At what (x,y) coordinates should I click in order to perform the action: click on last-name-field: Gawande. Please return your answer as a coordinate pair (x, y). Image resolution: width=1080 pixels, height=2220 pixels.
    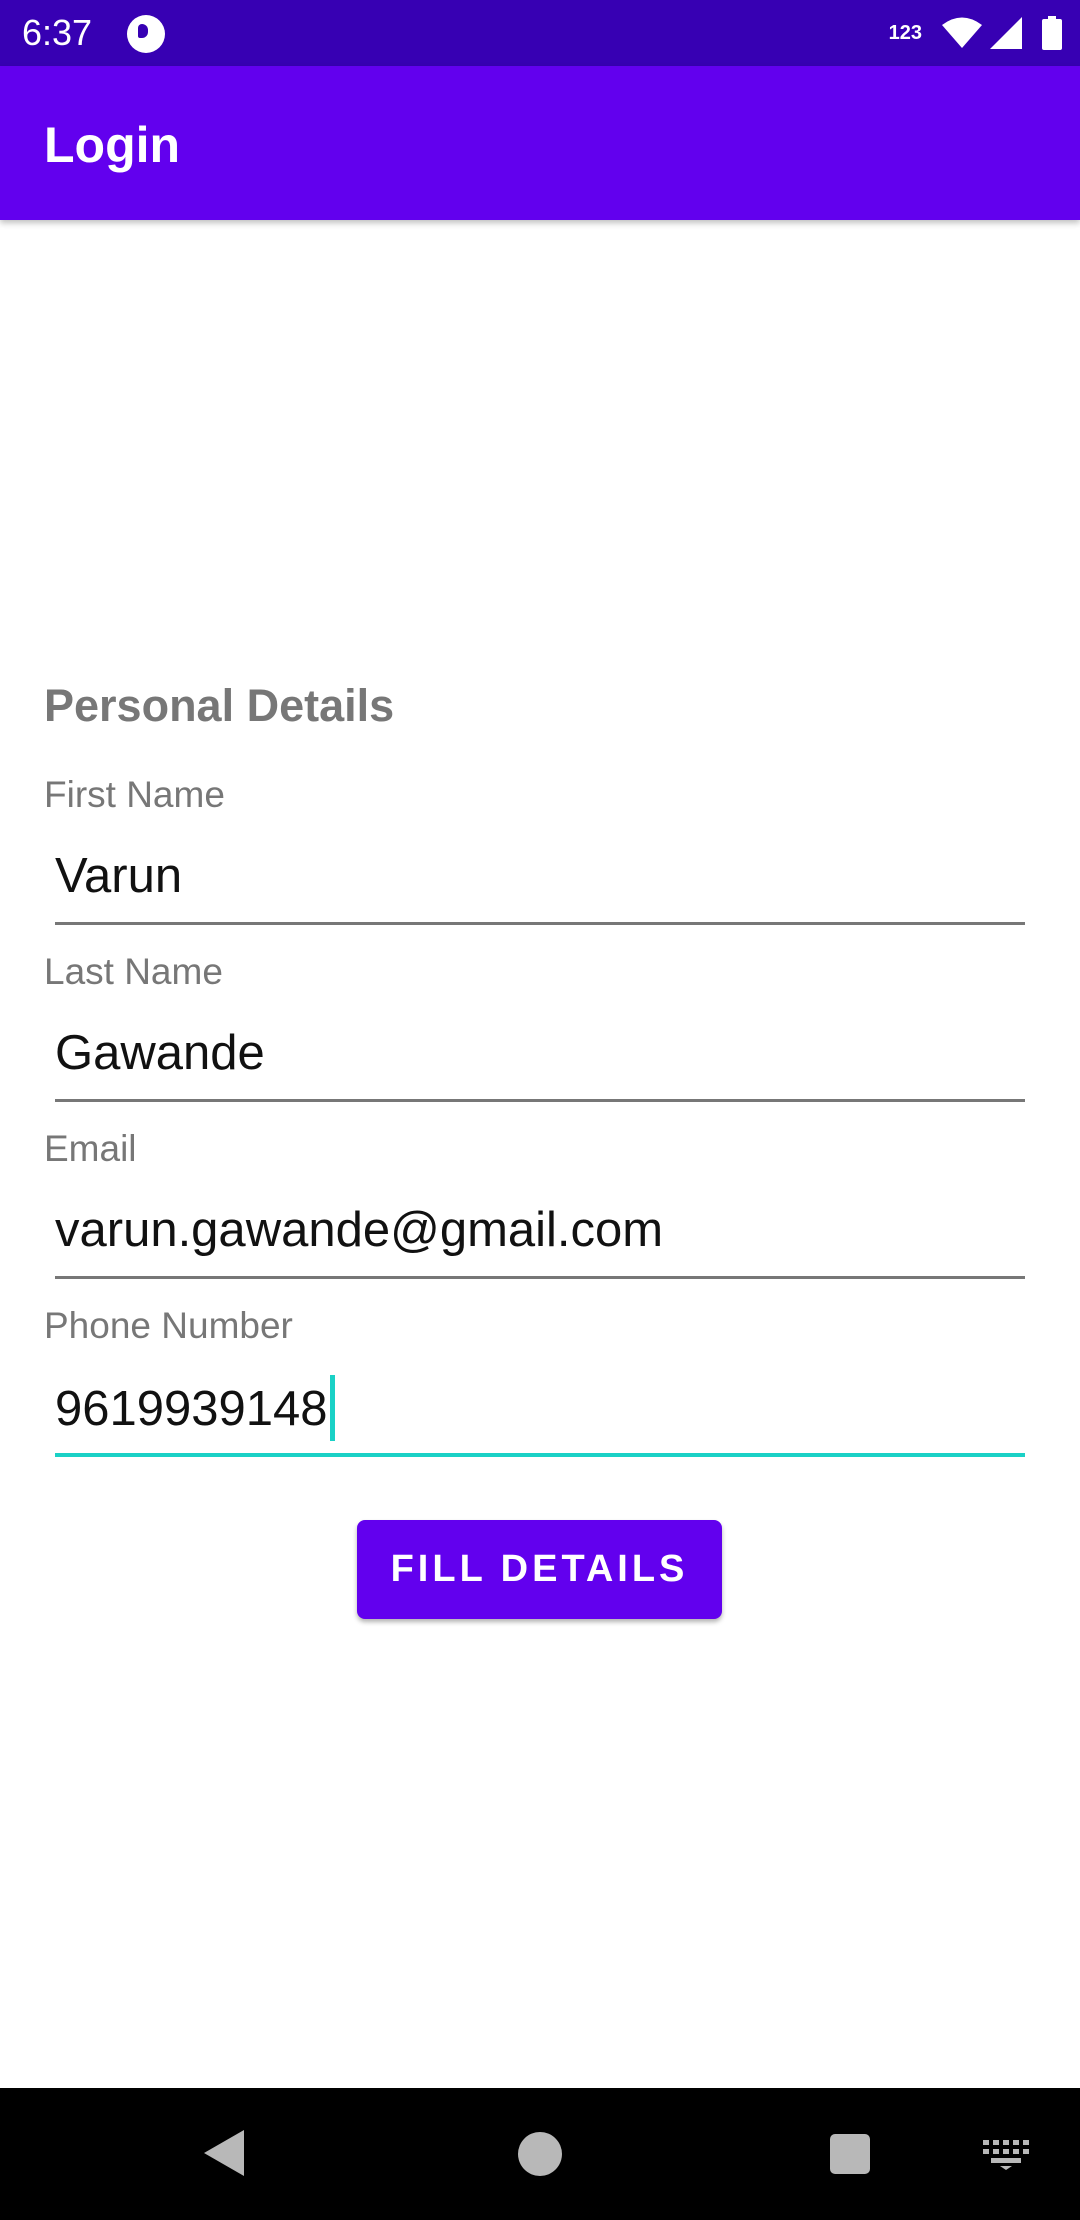
    Looking at the image, I should click on (540, 1063).